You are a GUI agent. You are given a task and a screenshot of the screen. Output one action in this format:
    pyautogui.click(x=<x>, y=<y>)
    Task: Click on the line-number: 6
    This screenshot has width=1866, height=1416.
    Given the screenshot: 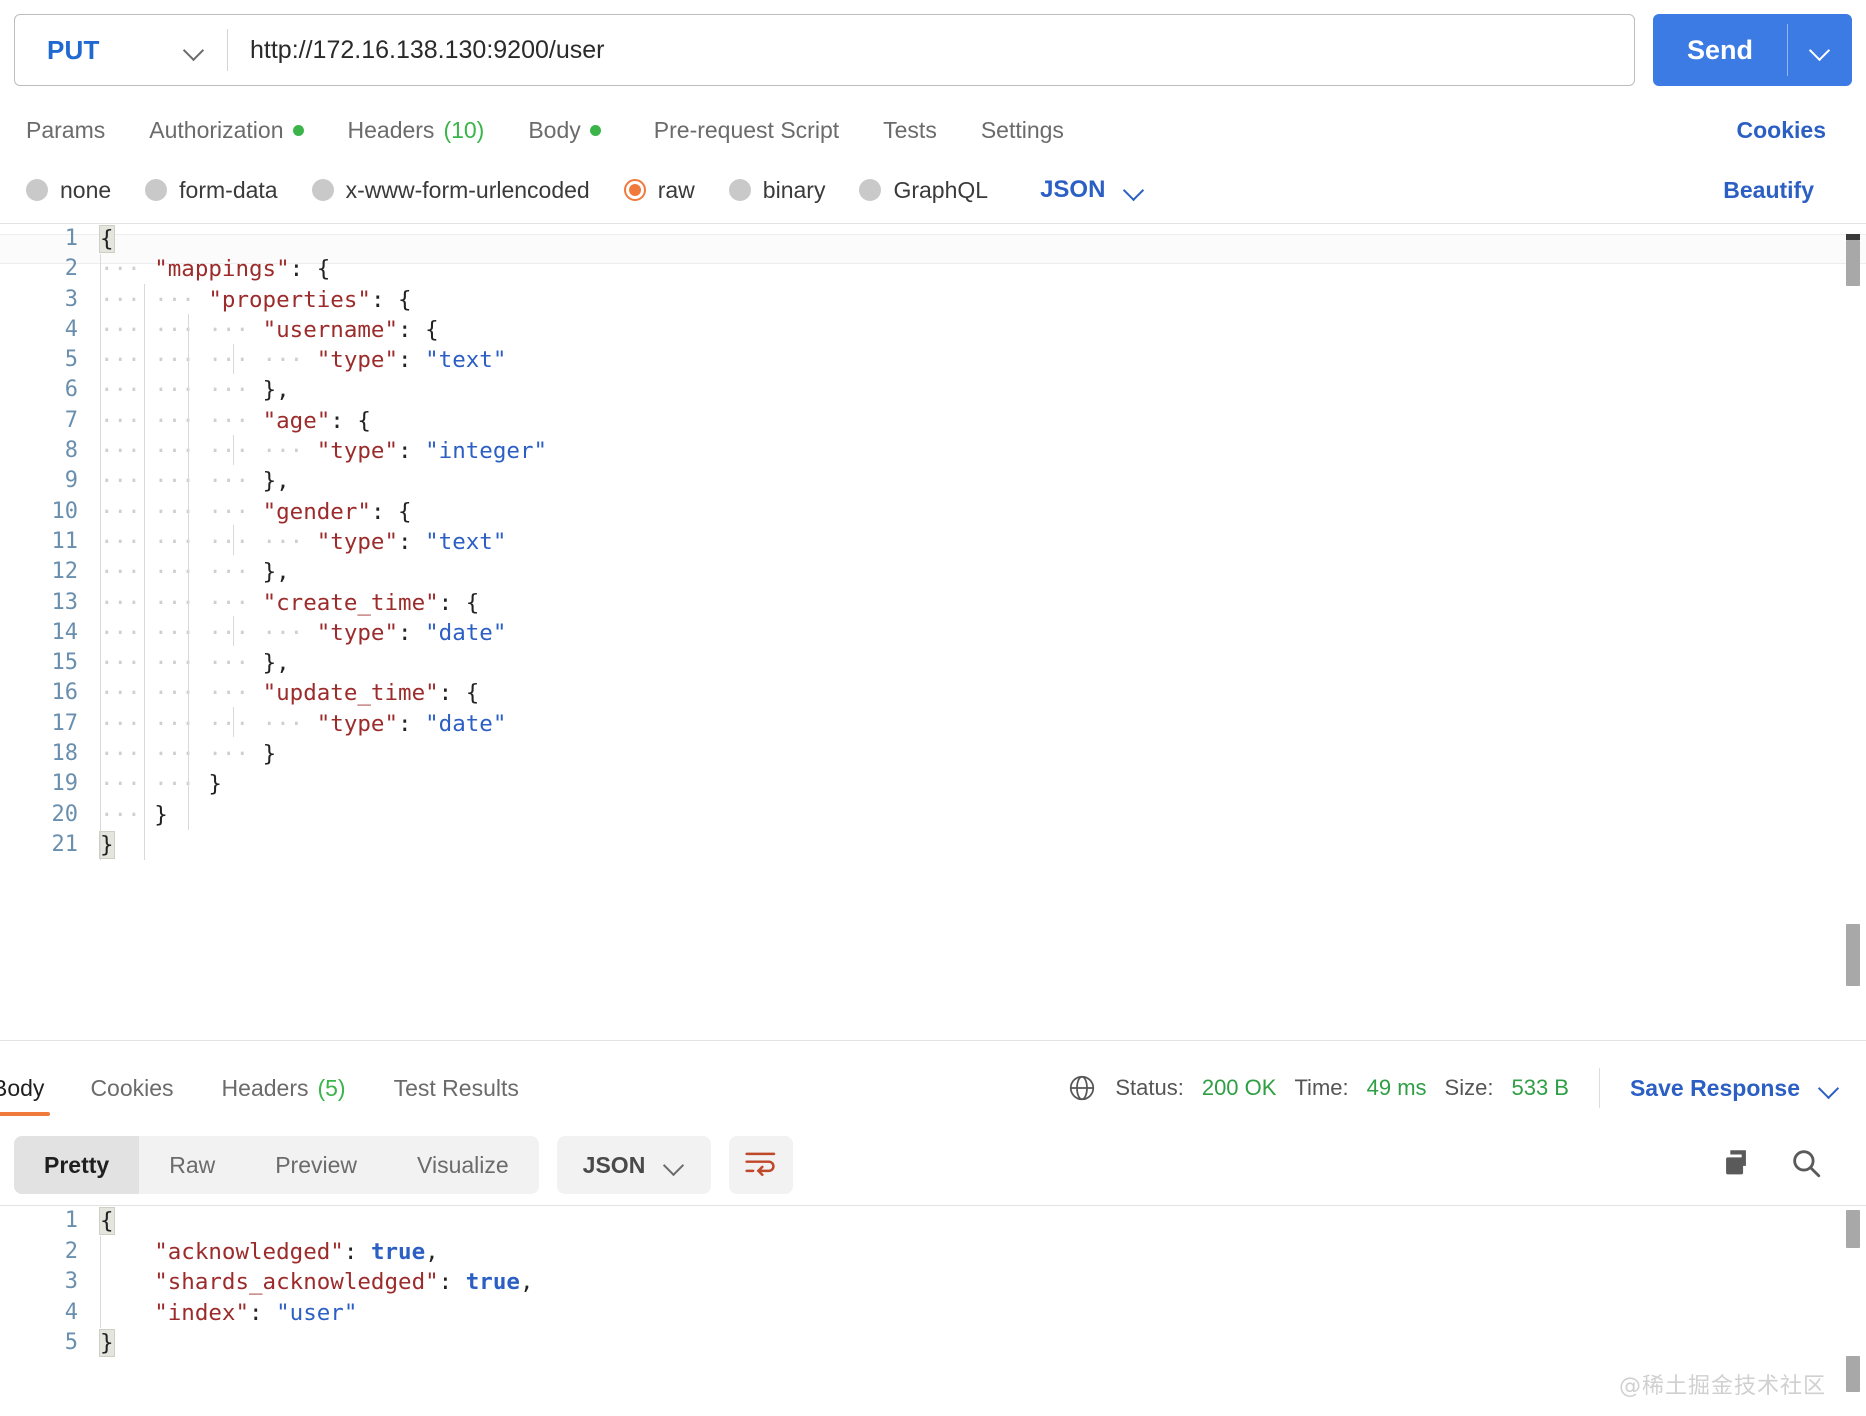 What is the action you would take?
    pyautogui.click(x=71, y=390)
    